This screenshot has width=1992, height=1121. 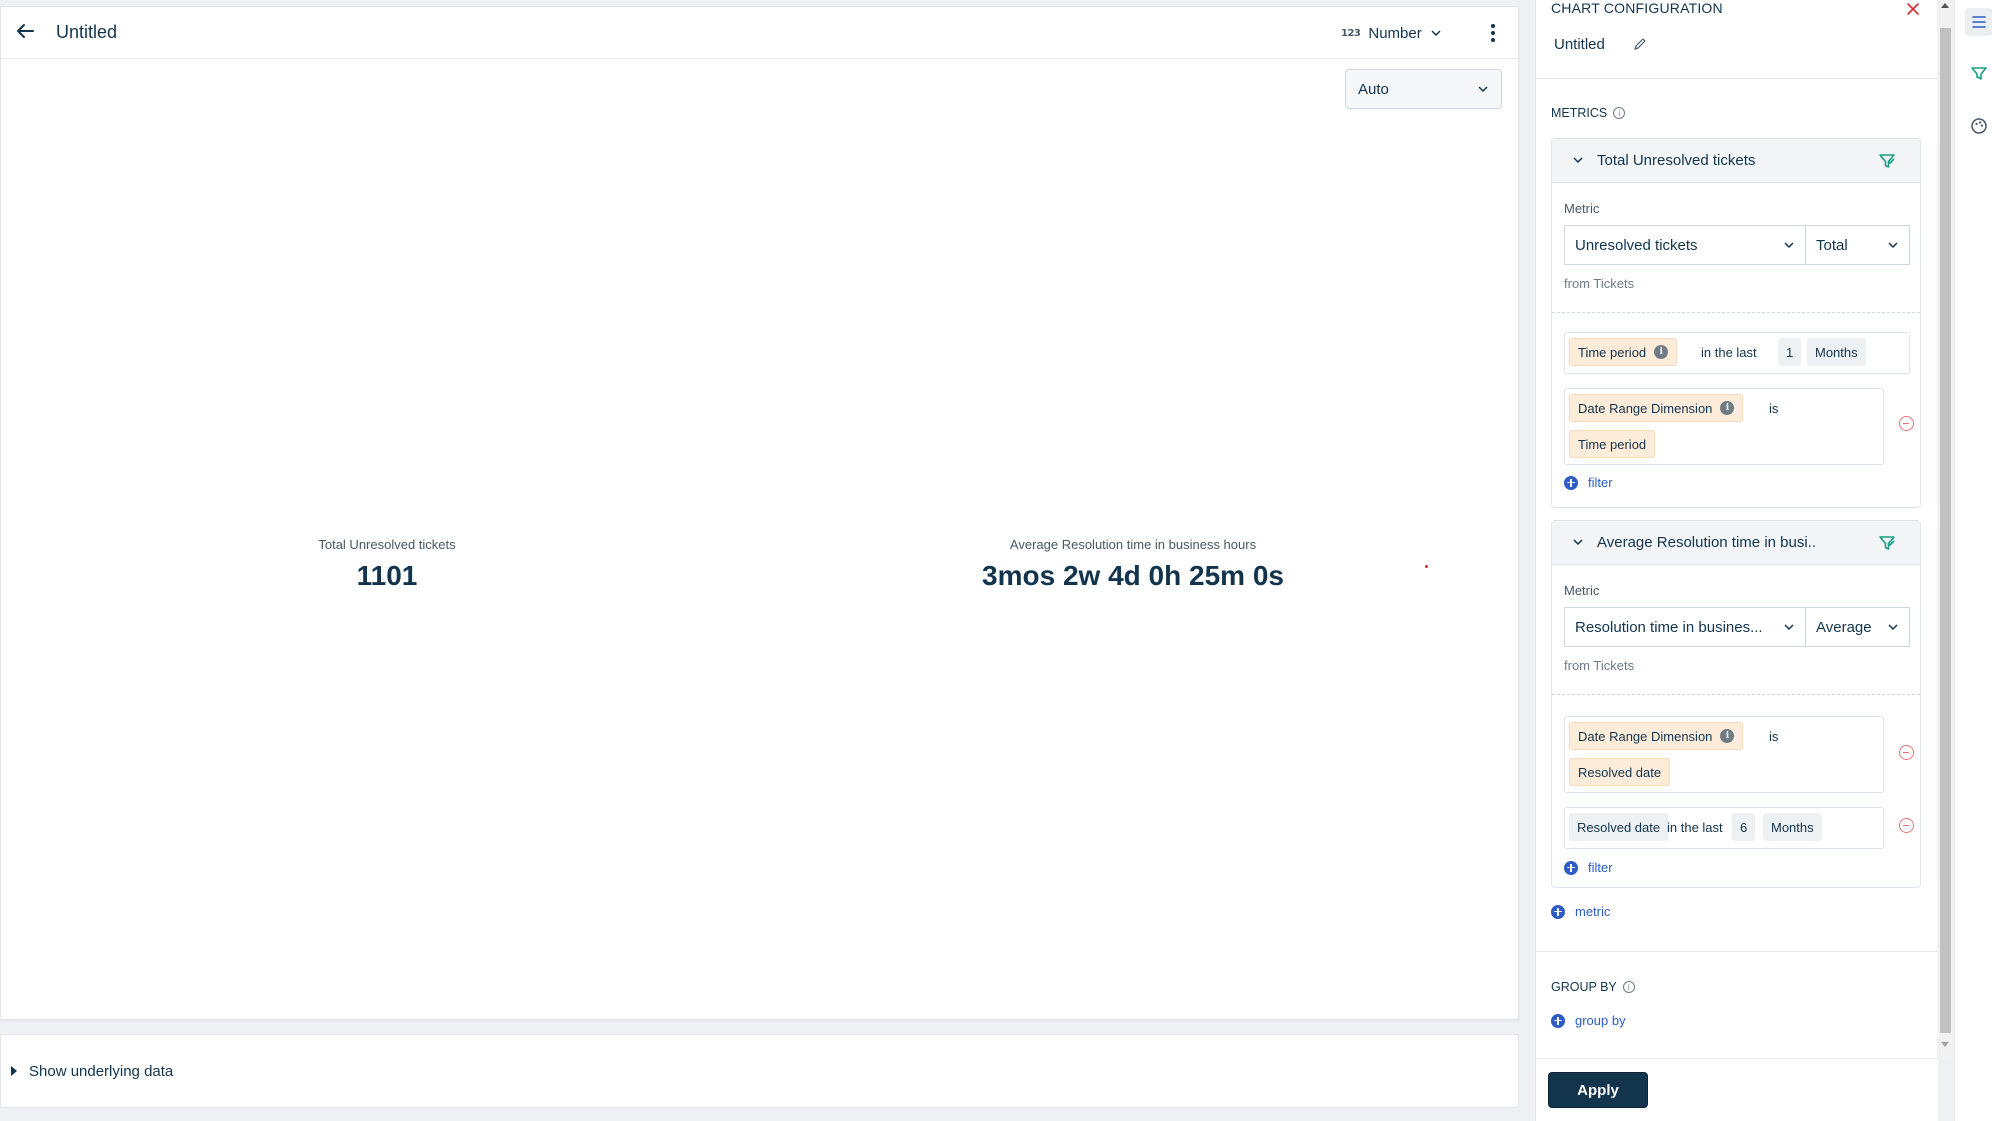 What do you see at coordinates (1945, 5) in the screenshot?
I see `scroll-up-arrow-icon` at bounding box center [1945, 5].